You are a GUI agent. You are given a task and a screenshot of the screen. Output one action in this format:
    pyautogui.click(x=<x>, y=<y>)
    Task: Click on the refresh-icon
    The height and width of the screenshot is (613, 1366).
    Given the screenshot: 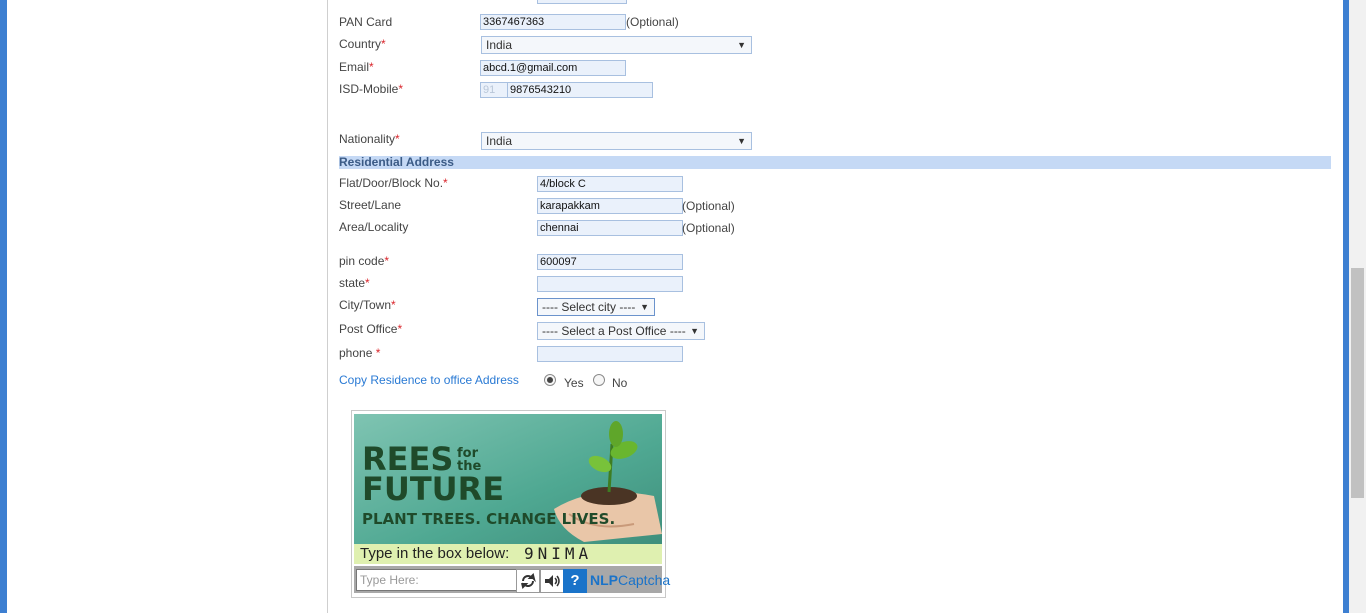 What is the action you would take?
    pyautogui.click(x=528, y=581)
    